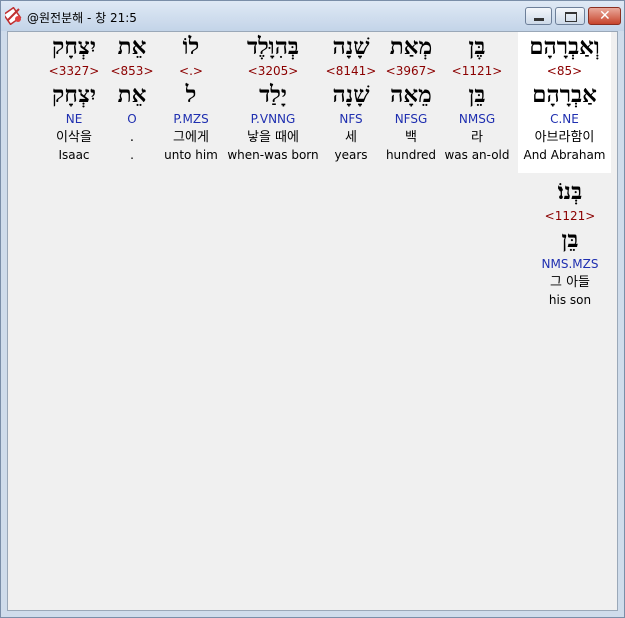 This screenshot has width=625, height=618. Describe the element at coordinates (564, 137) in the screenshot. I see `korean-gloss: 아브라함이` at that location.